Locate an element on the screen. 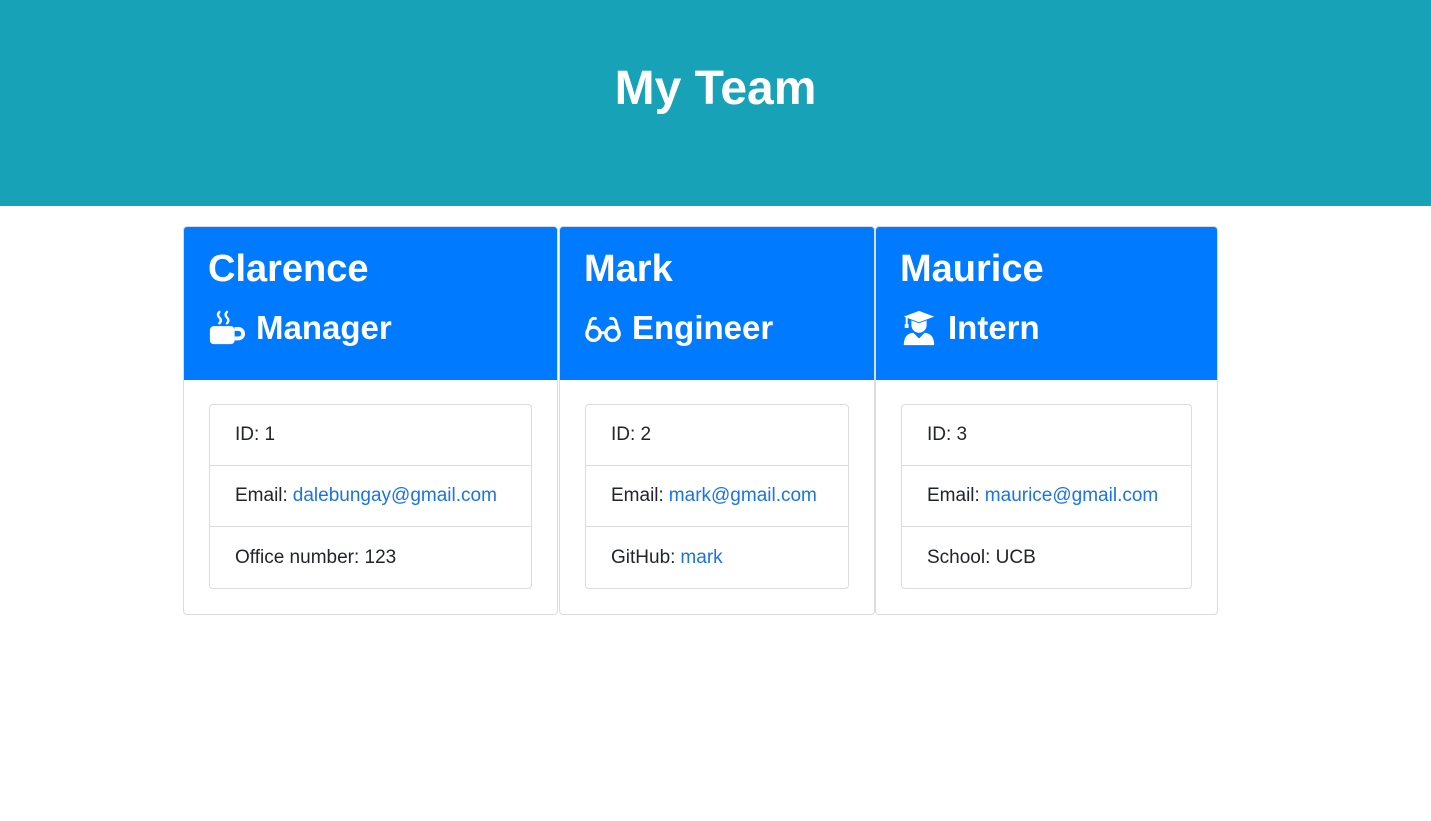 This screenshot has width=1431, height=821. employee-name: Mark is located at coordinates (628, 269).